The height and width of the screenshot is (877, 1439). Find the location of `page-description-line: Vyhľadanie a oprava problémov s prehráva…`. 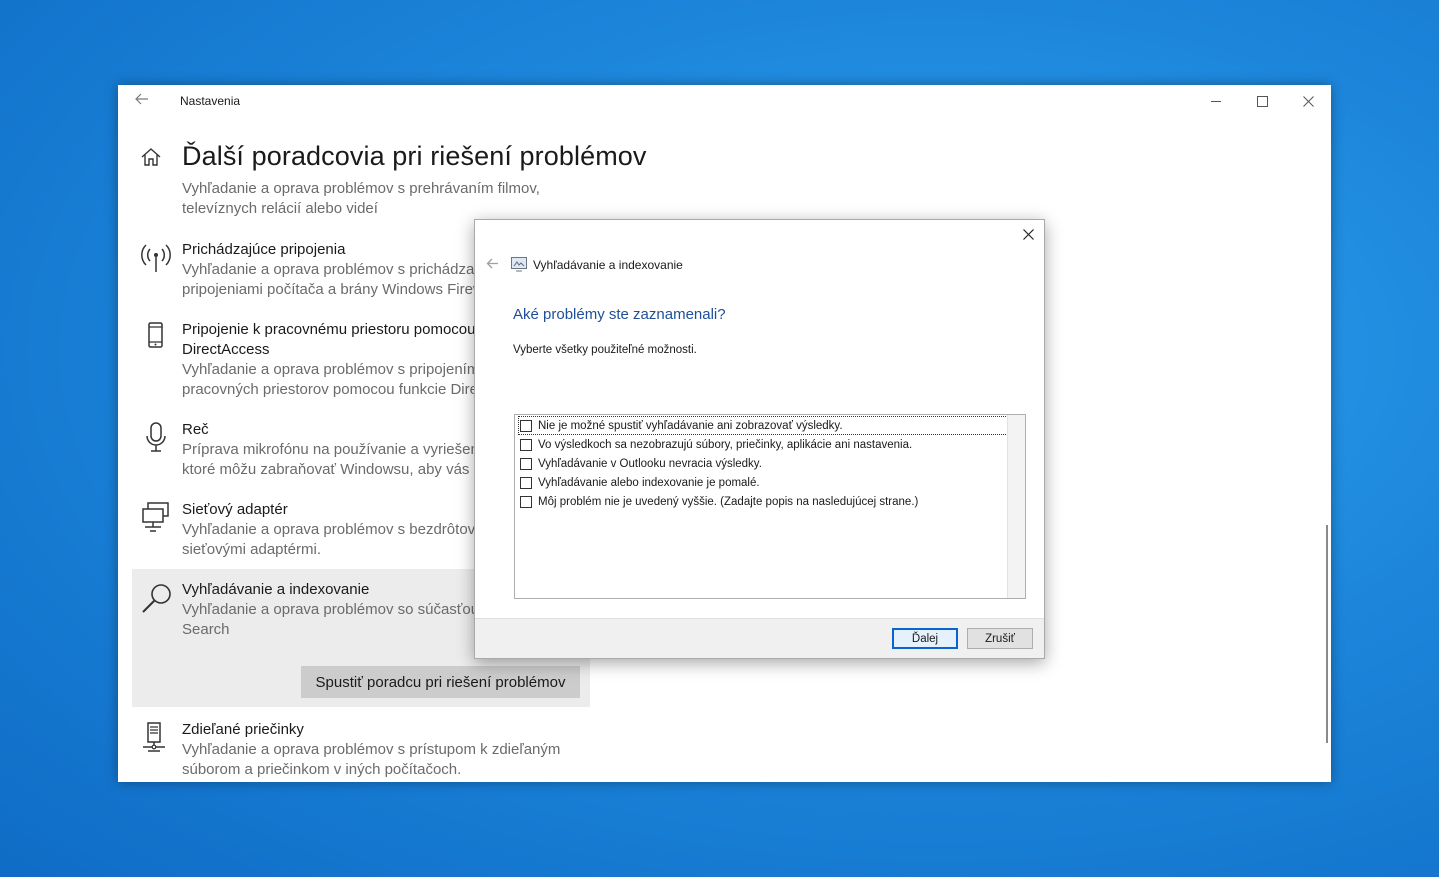

page-description-line: Vyhľadanie a oprava problémov s prehráva… is located at coordinates (361, 188).